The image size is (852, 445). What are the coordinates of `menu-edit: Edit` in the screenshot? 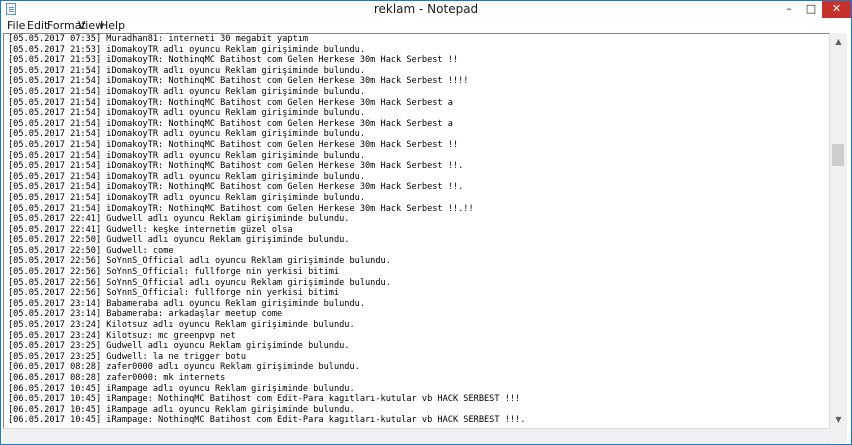 It's located at (37, 25).